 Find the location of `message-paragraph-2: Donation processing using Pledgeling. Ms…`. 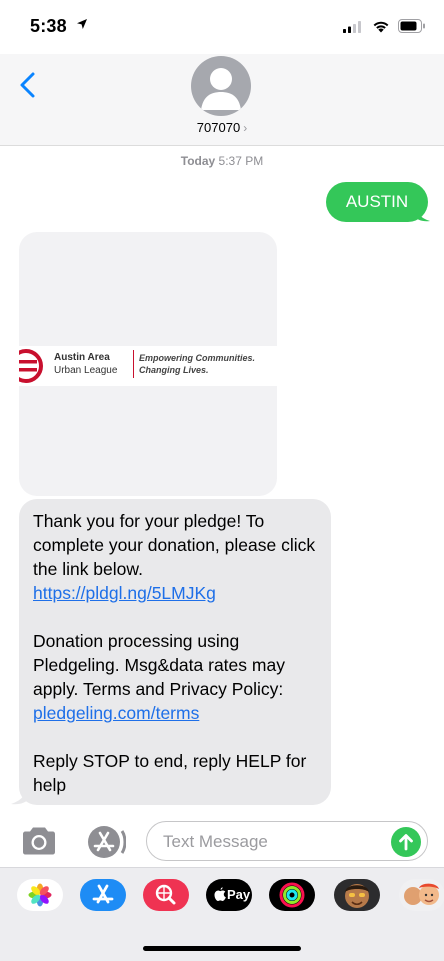

message-paragraph-2: Donation processing using Pledgeling. Ms… is located at coordinates (175, 677).